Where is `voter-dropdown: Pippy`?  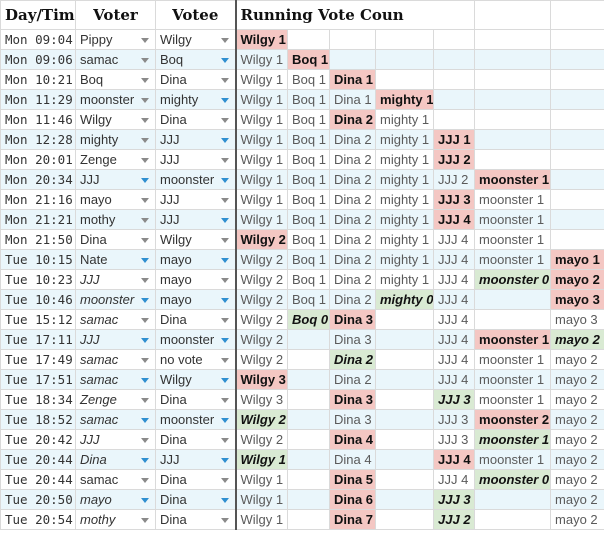
voter-dropdown: Pippy is located at coordinates (115, 39).